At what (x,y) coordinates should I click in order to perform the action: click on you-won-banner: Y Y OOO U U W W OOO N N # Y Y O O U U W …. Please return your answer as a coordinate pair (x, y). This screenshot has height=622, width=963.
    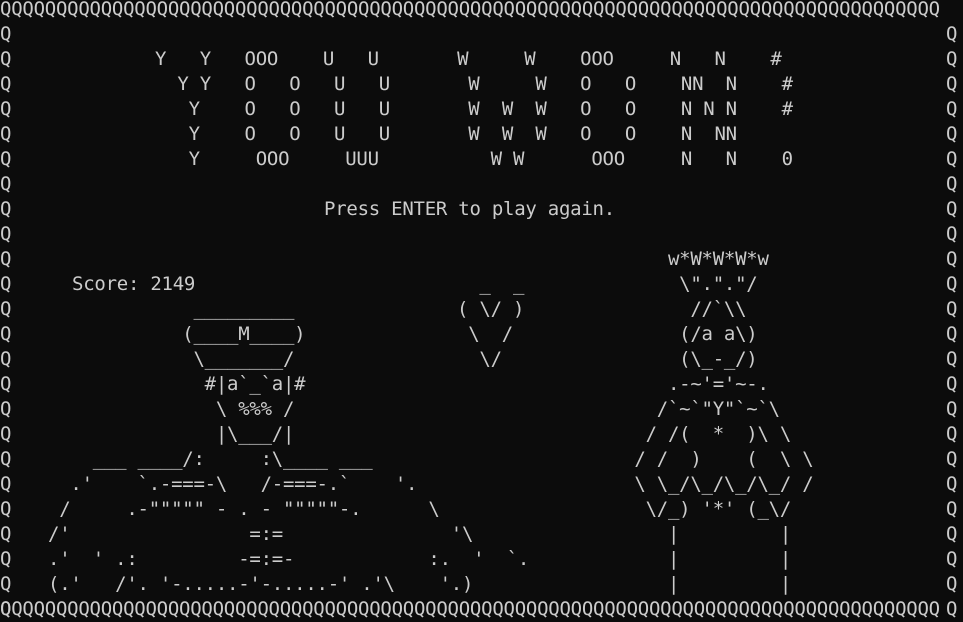
    Looking at the image, I should click on (474, 109).